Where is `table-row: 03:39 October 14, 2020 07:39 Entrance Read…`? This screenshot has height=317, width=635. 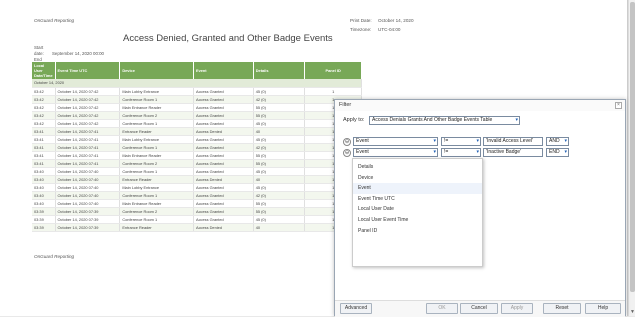 table-row: 03:39 October 14, 2020 07:39 Entrance Read… is located at coordinates (197, 227).